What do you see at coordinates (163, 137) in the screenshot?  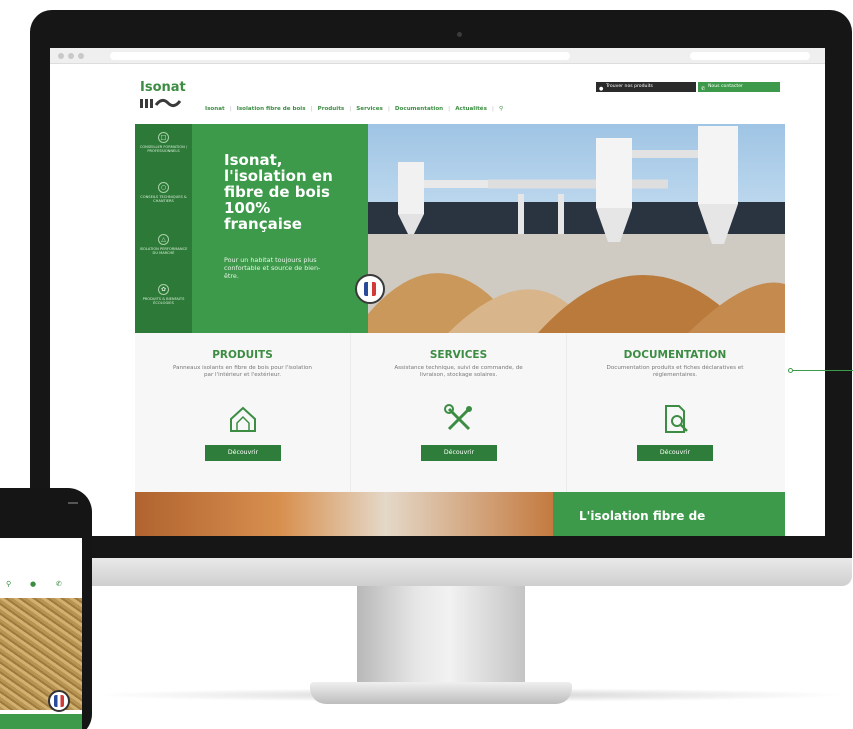 I see `graduation-icon: □` at bounding box center [163, 137].